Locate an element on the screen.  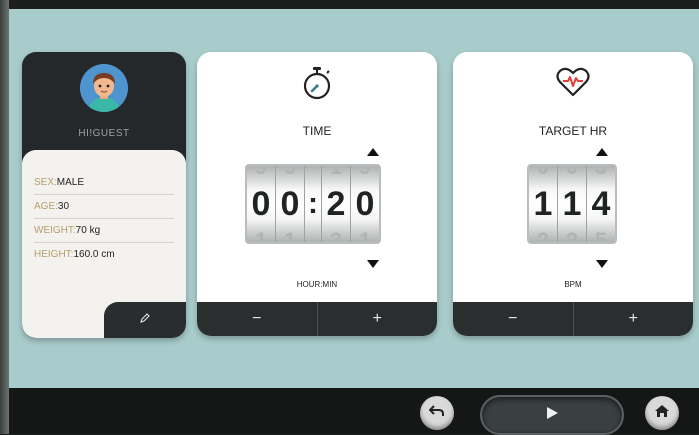
time-digit-2-prev: 9 is located at coordinates (290, 172).